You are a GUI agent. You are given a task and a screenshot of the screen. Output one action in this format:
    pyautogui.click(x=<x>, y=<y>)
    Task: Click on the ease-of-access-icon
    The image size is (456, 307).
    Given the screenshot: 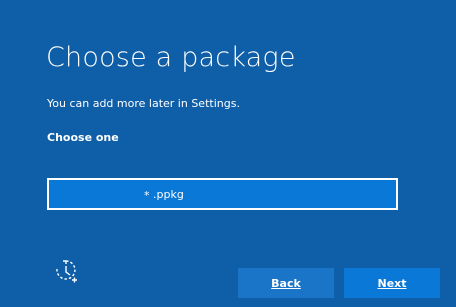 What is the action you would take?
    pyautogui.click(x=66, y=271)
    